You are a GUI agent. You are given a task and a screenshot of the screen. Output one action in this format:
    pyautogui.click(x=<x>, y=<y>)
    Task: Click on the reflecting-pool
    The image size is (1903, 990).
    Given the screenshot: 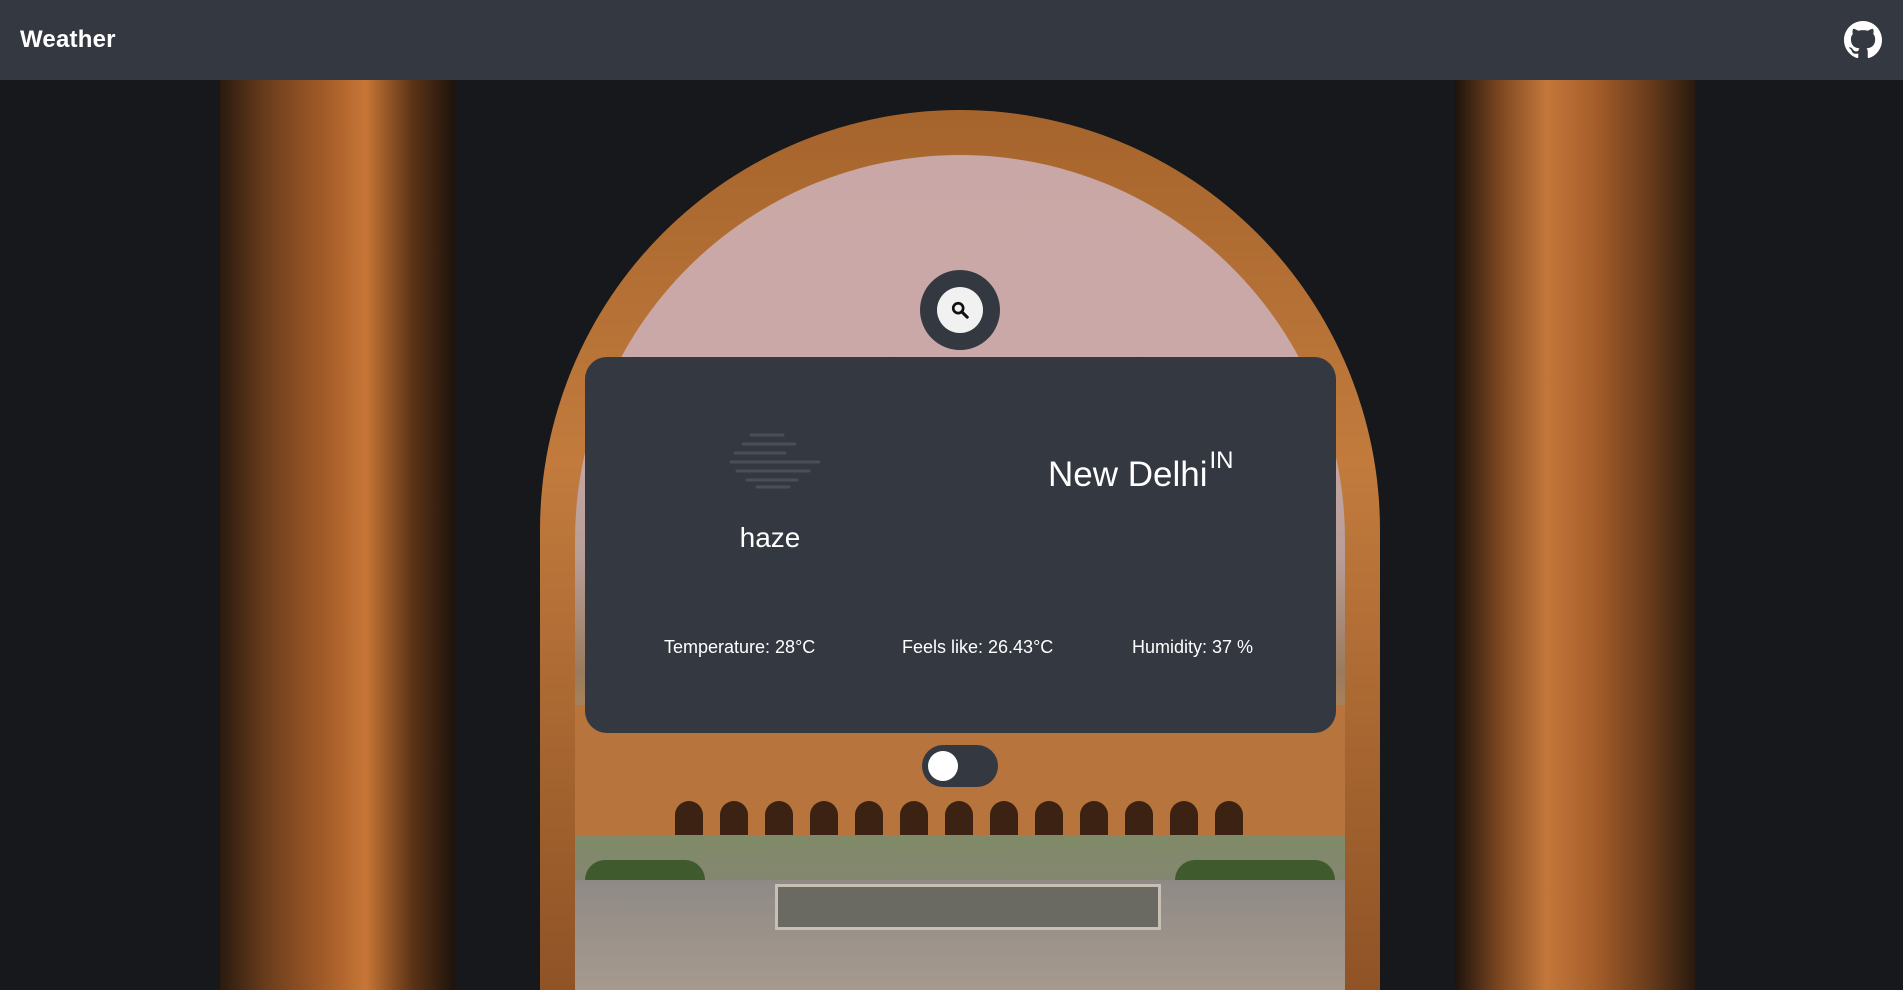 What is the action you would take?
    pyautogui.click(x=968, y=907)
    